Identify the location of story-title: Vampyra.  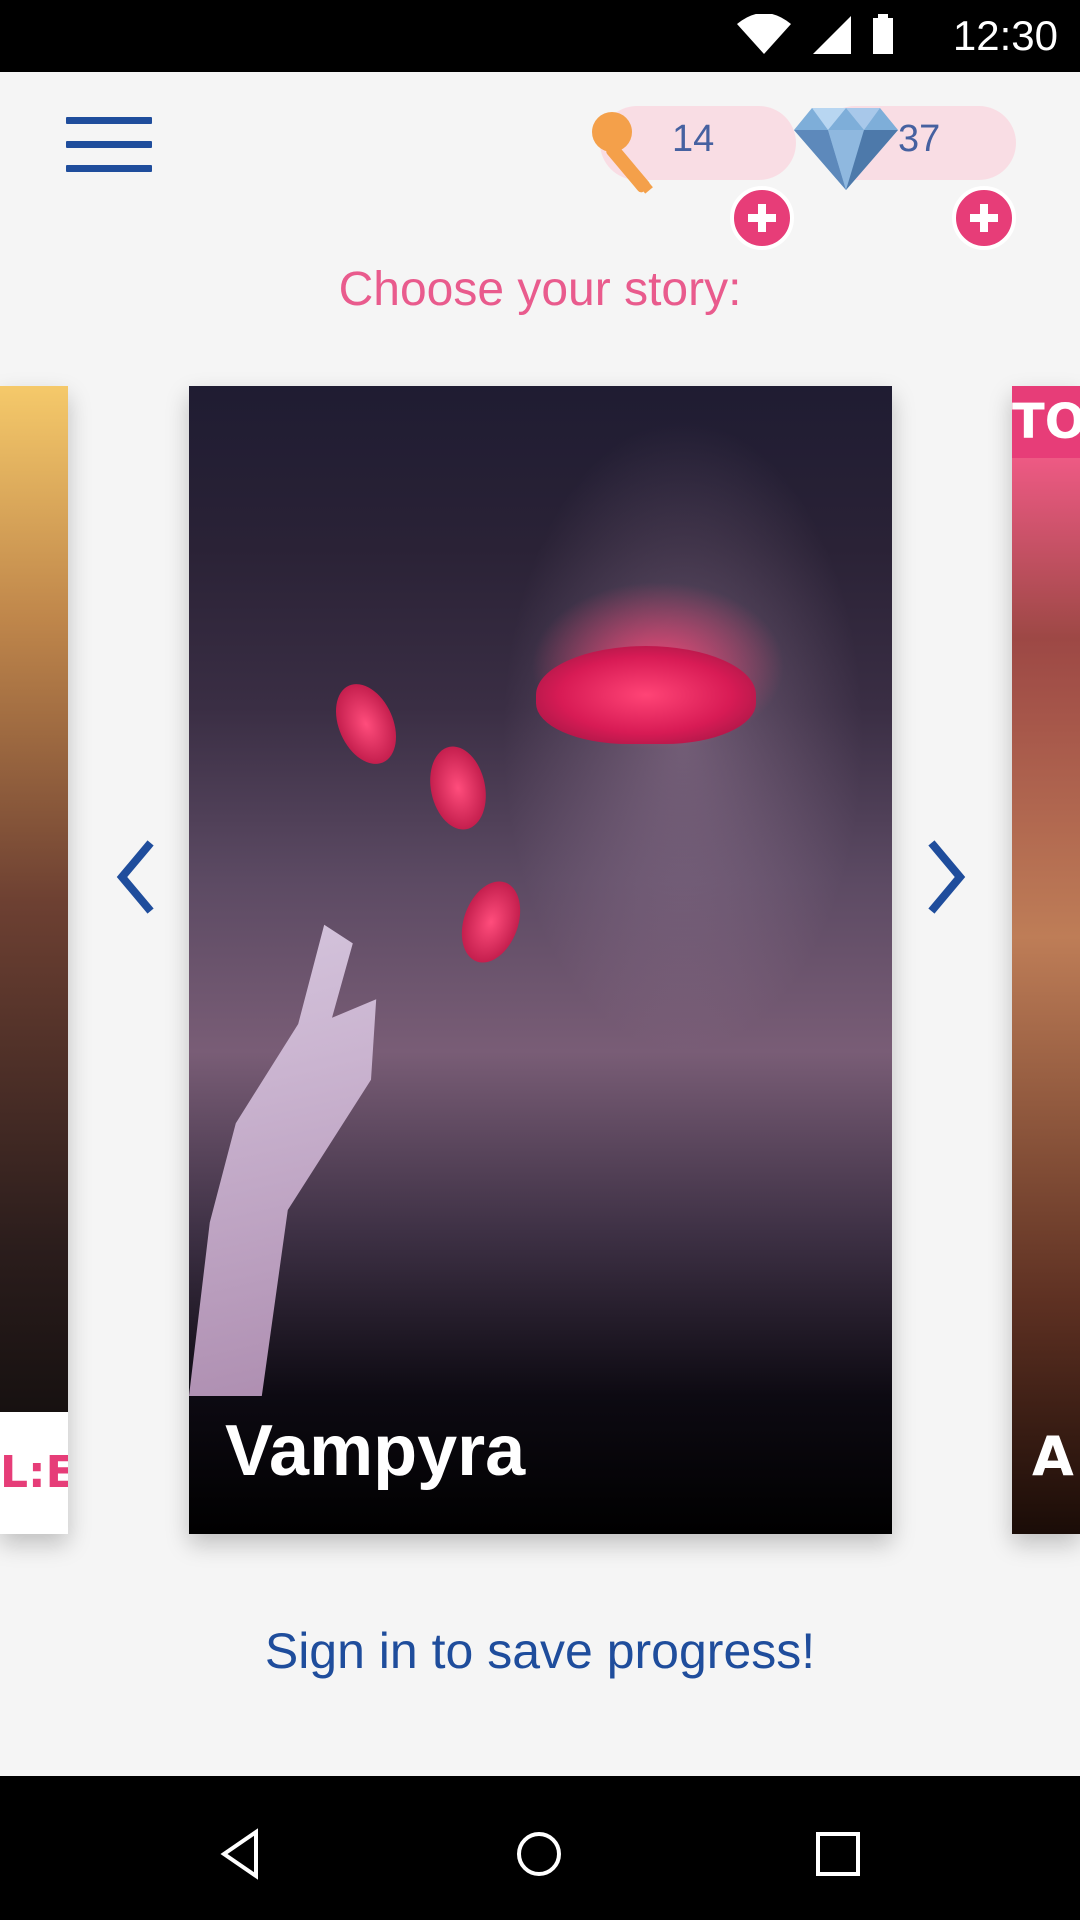
(375, 1451).